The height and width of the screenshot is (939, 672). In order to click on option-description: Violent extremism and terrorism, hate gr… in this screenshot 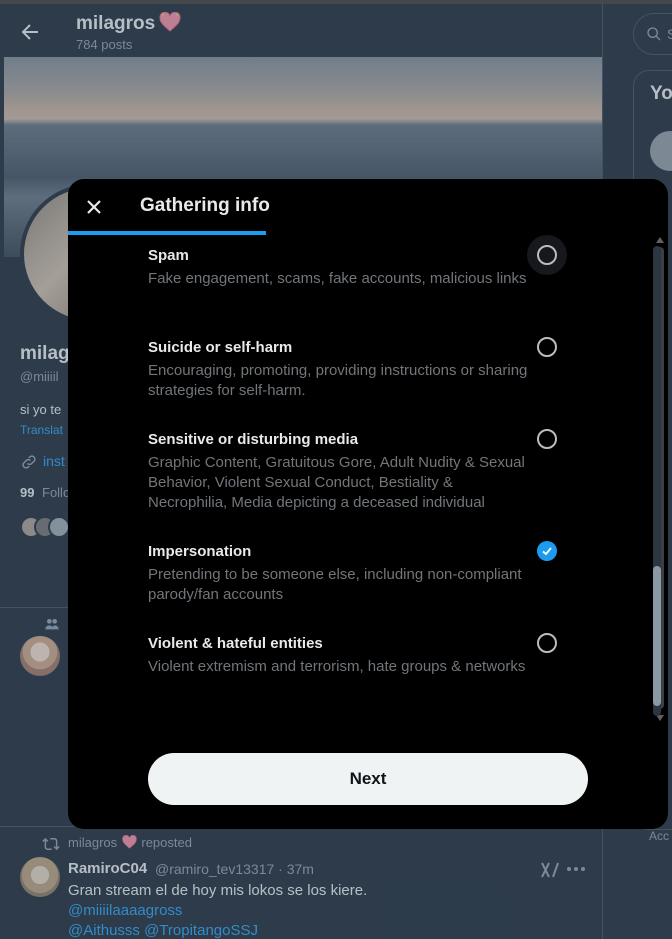, I will do `click(337, 666)`.